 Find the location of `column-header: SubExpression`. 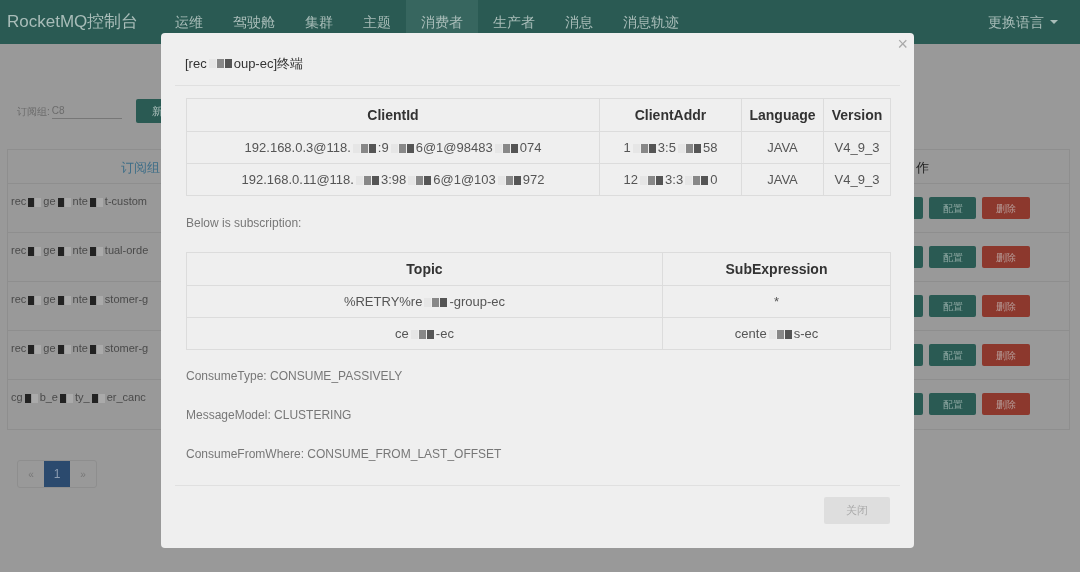

column-header: SubExpression is located at coordinates (776, 268).